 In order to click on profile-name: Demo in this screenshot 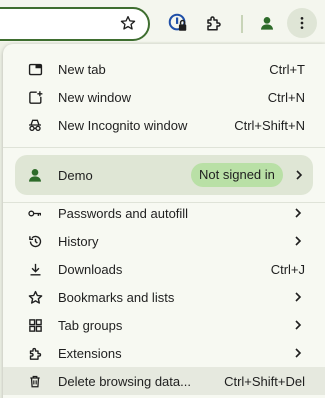, I will do `click(75, 175)`.